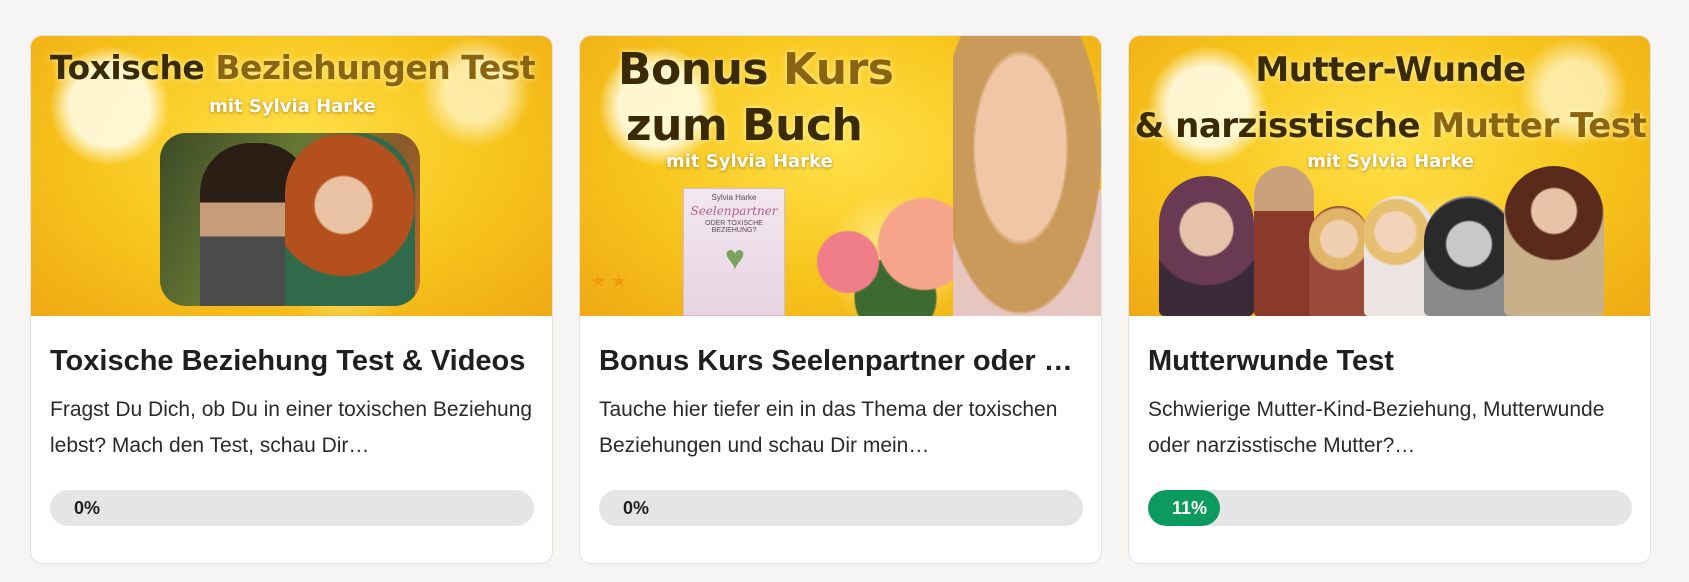 The image size is (1689, 582). I want to click on progress-label: 11%, so click(1190, 508).